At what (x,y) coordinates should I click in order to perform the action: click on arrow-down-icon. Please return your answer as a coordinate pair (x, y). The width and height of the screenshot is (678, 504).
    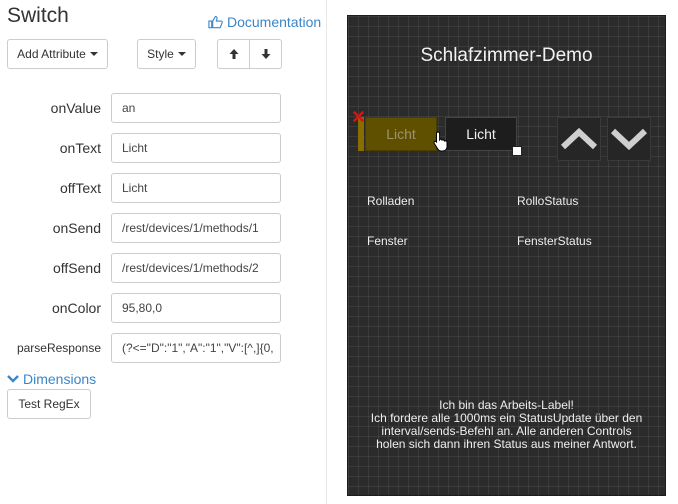
    Looking at the image, I should click on (265, 54).